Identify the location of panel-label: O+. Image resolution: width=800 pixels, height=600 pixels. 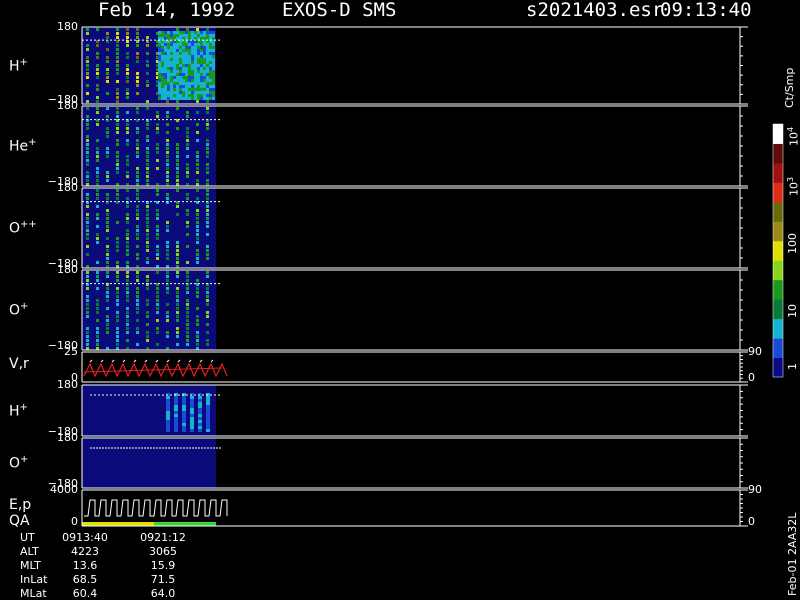
(18, 462).